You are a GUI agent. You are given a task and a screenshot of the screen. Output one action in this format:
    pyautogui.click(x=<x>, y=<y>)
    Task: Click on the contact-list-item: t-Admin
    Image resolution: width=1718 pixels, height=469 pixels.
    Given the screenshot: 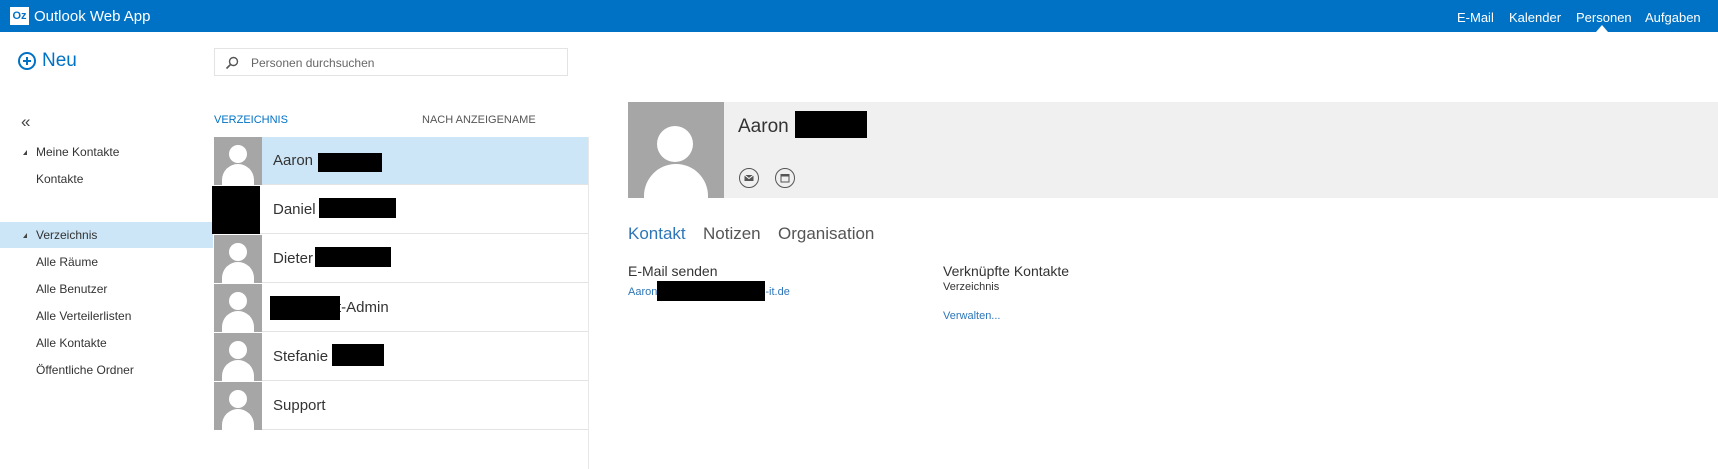 What is the action you would take?
    pyautogui.click(x=401, y=308)
    